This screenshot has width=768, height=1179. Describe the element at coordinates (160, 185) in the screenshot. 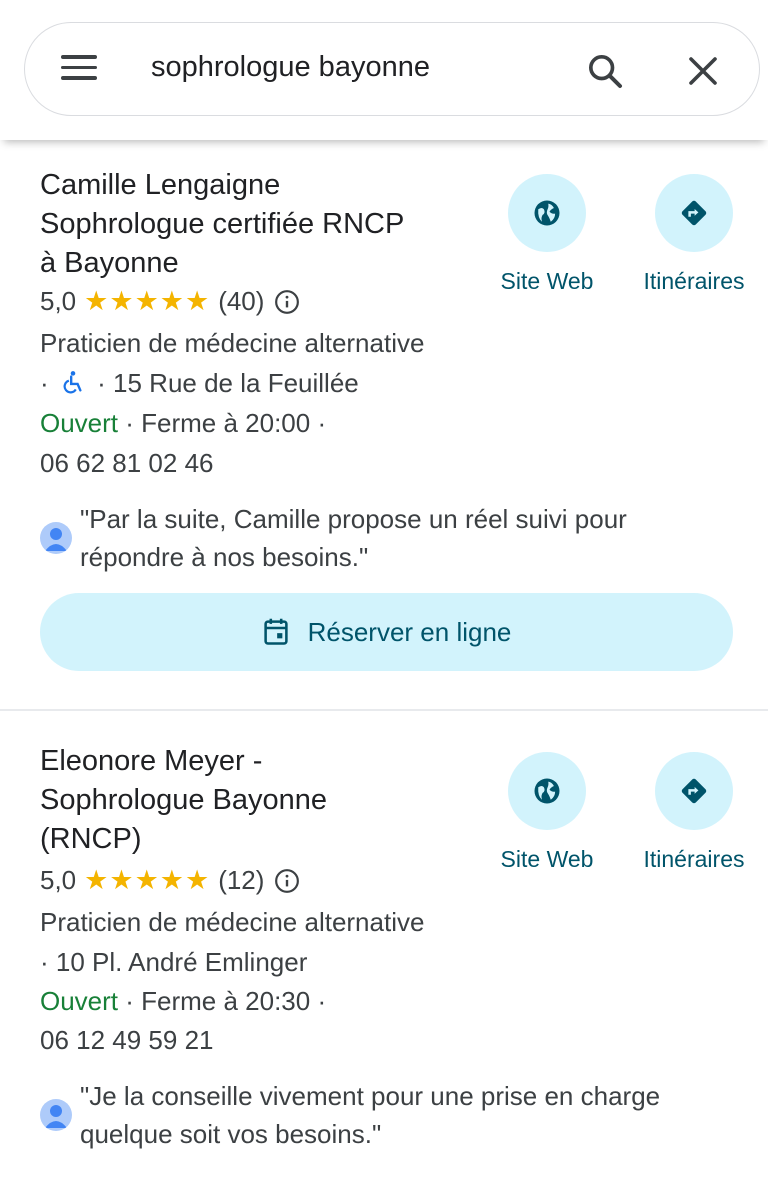

I see `result-title-line: Camille Lengaigne` at that location.